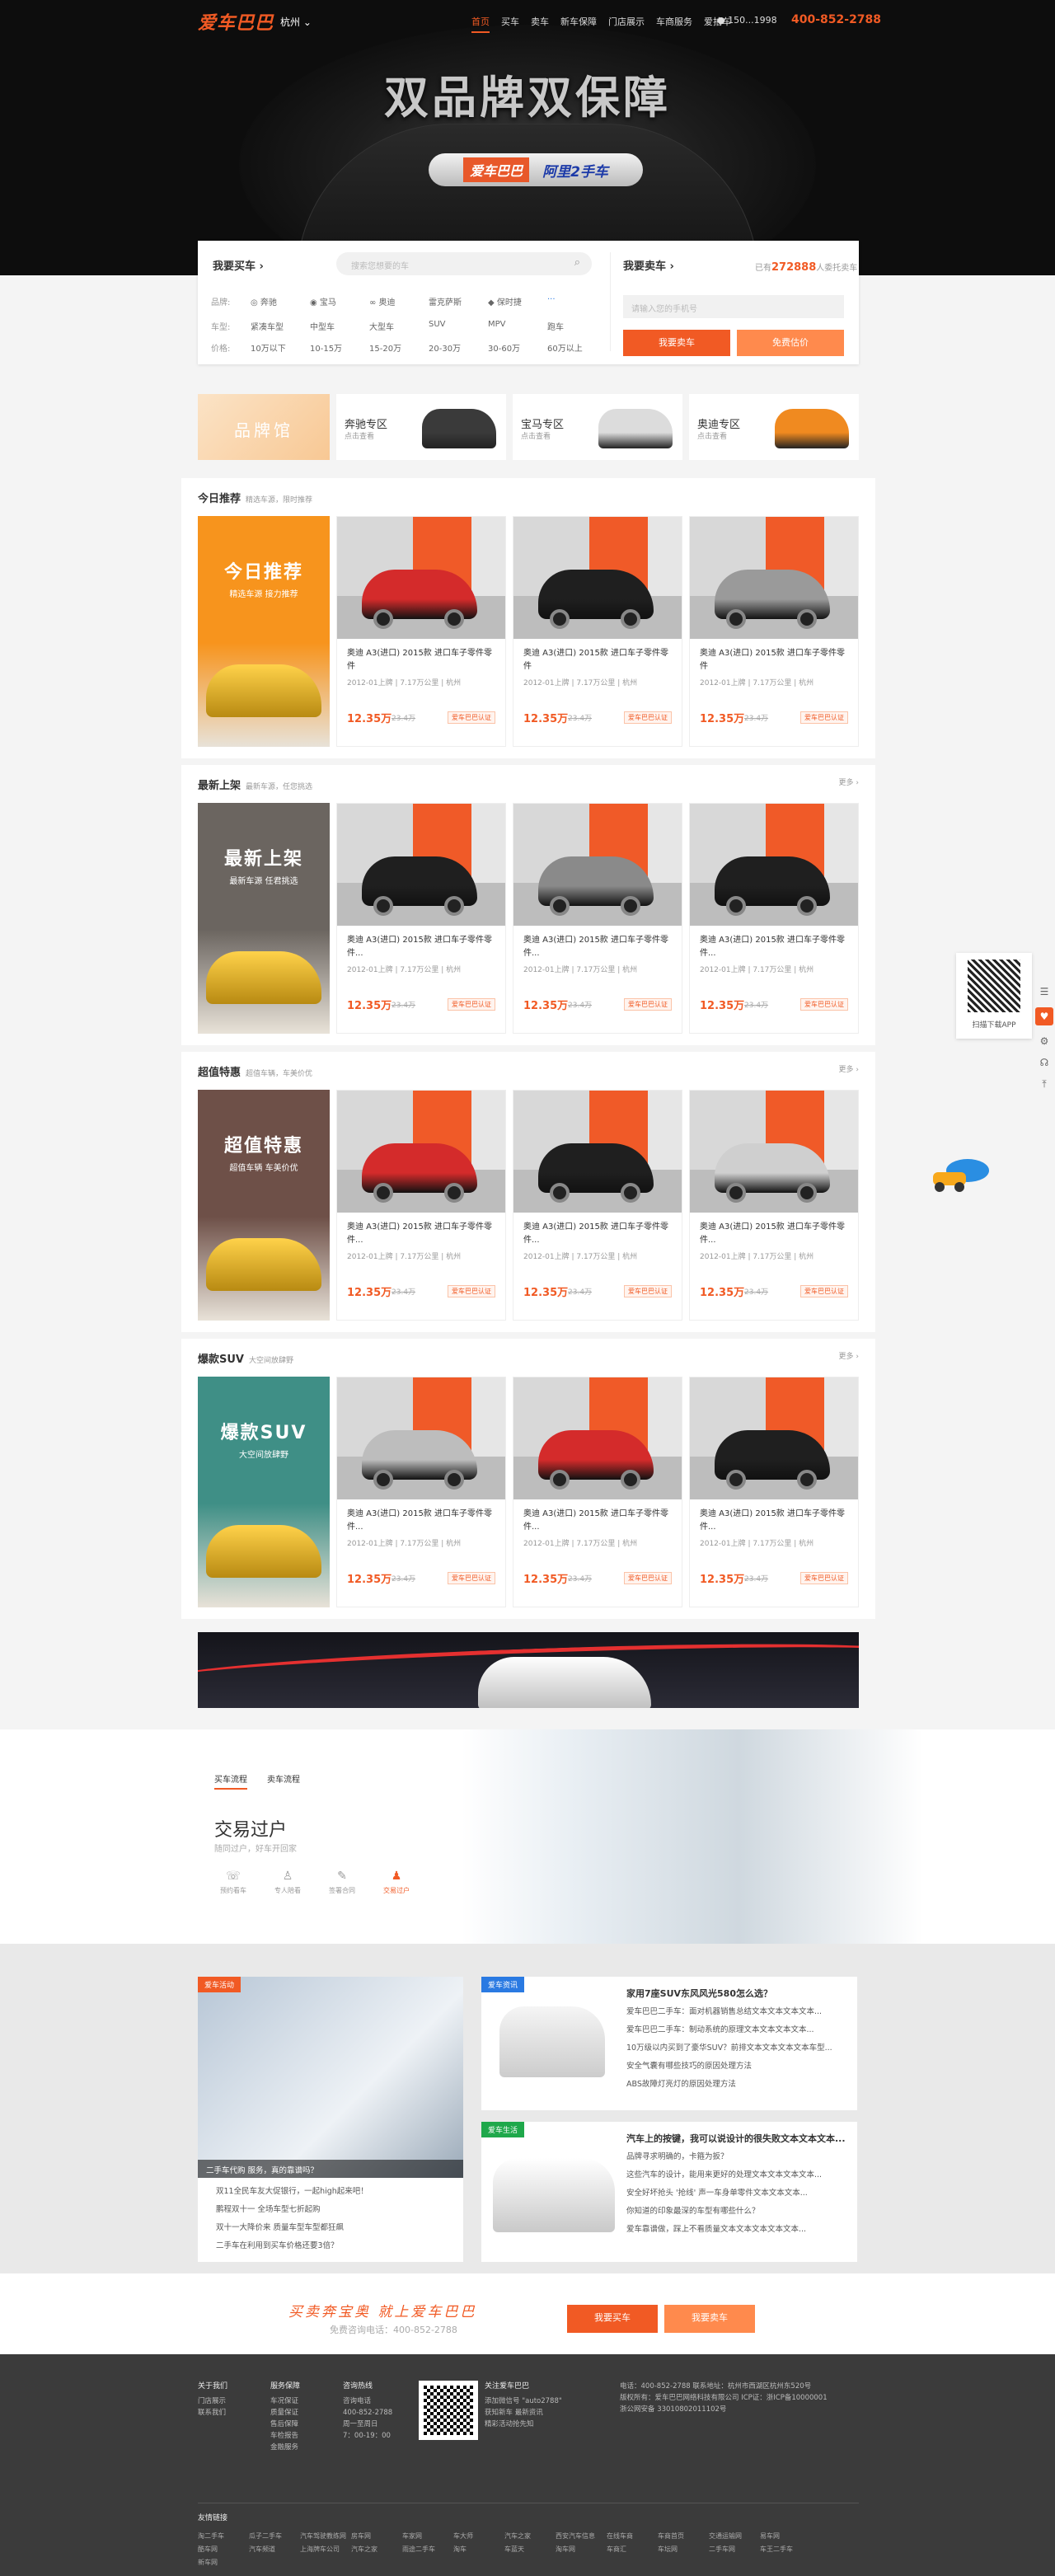 Image resolution: width=1055 pixels, height=2576 pixels. I want to click on friend-link: 淘二手车, so click(223, 2536).